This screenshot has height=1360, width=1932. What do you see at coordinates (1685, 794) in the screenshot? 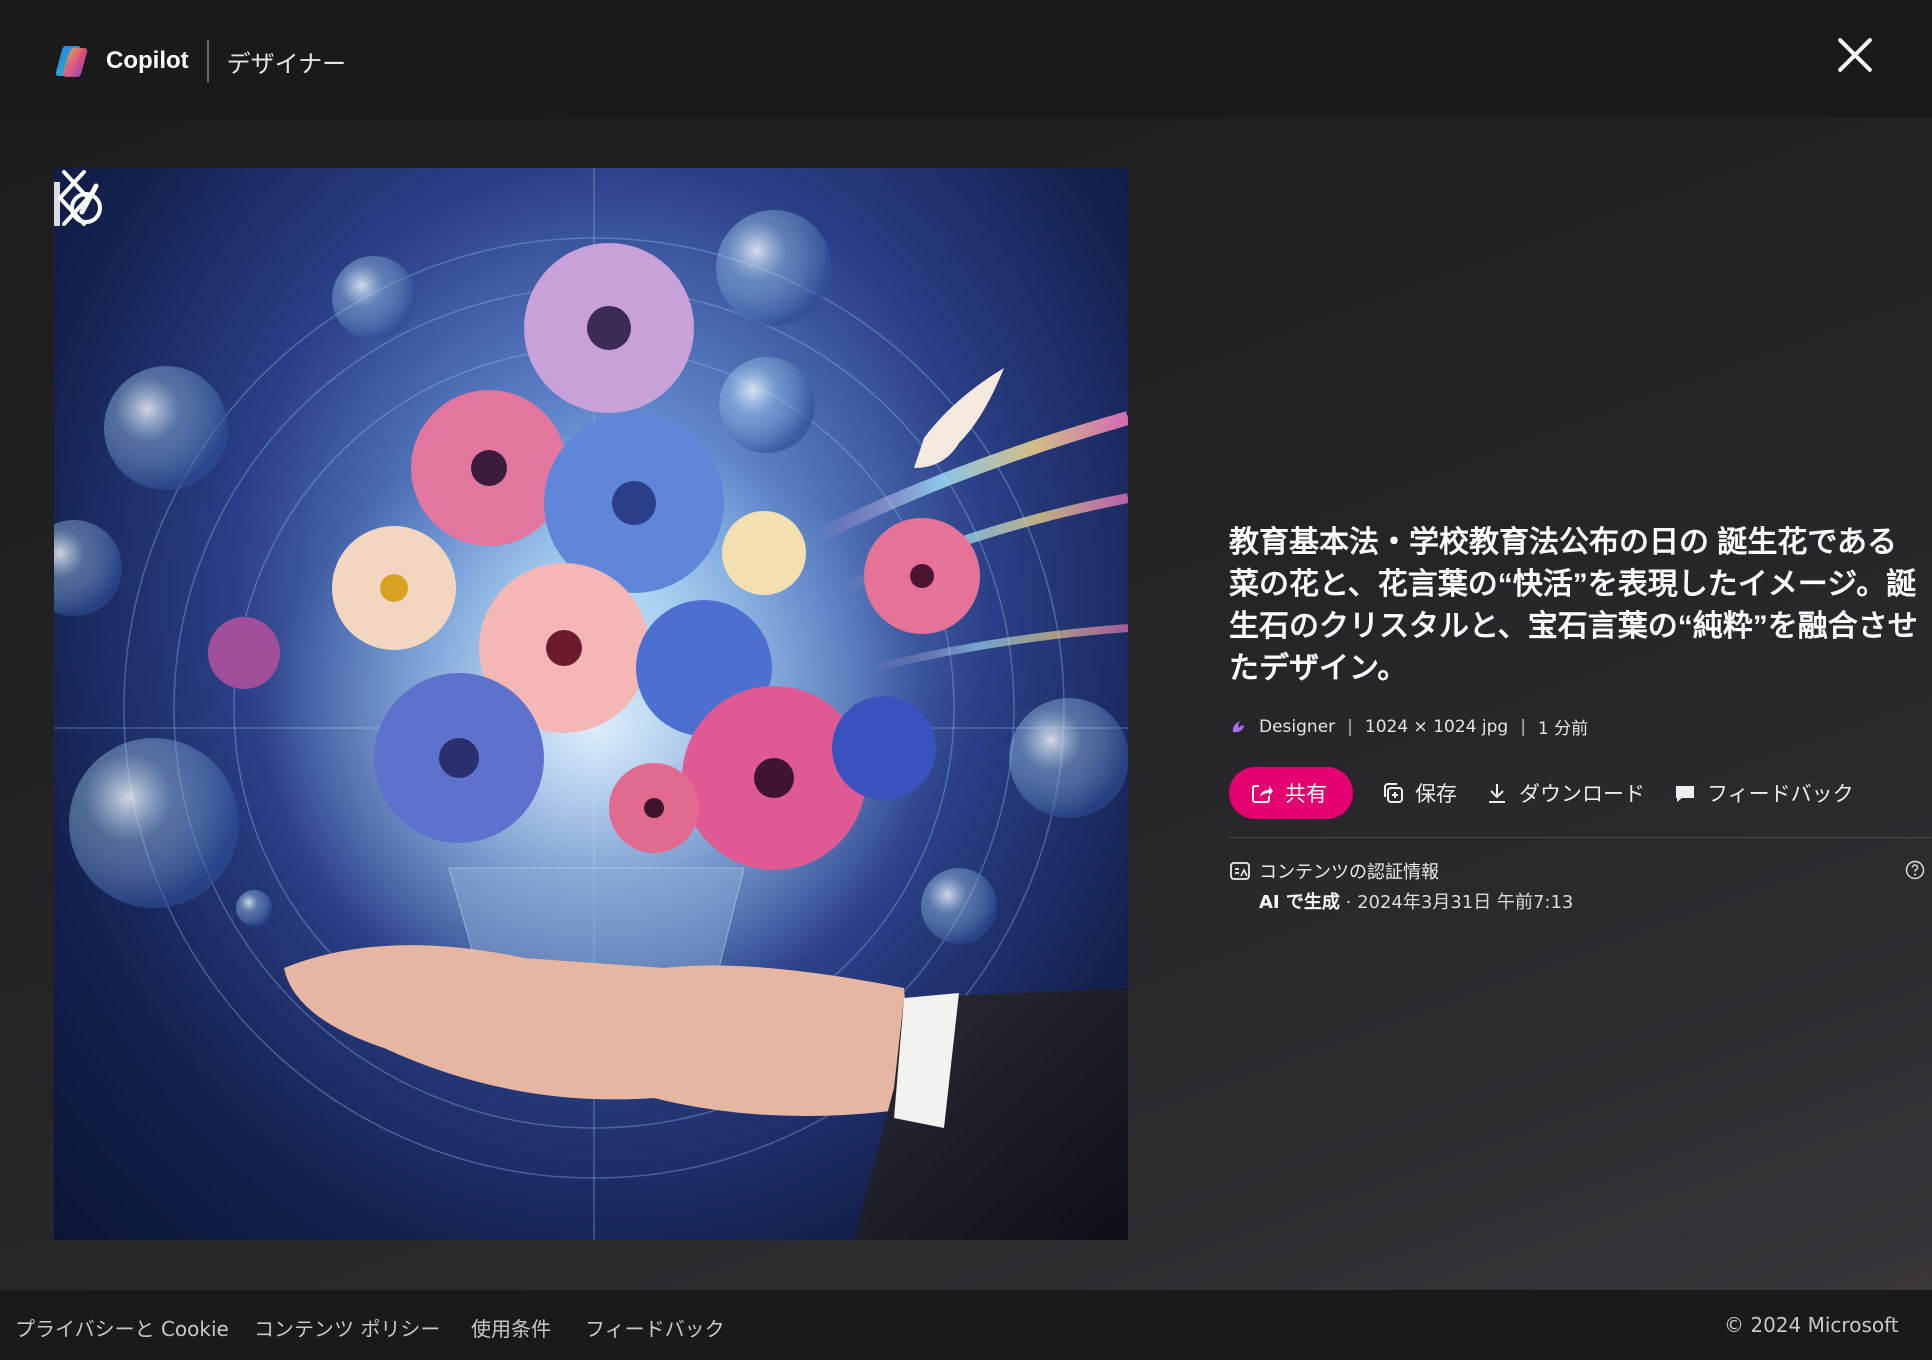
I see `feedback-icon` at bounding box center [1685, 794].